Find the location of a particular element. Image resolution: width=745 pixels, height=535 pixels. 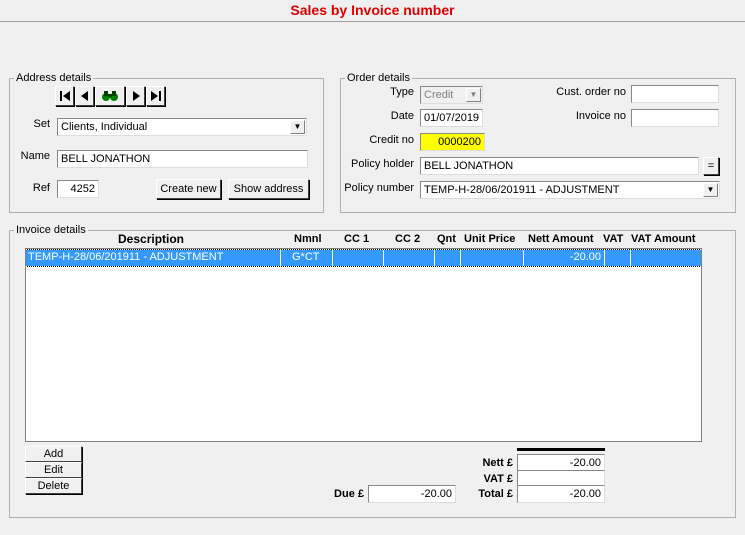

invoice-no-field is located at coordinates (675, 118).